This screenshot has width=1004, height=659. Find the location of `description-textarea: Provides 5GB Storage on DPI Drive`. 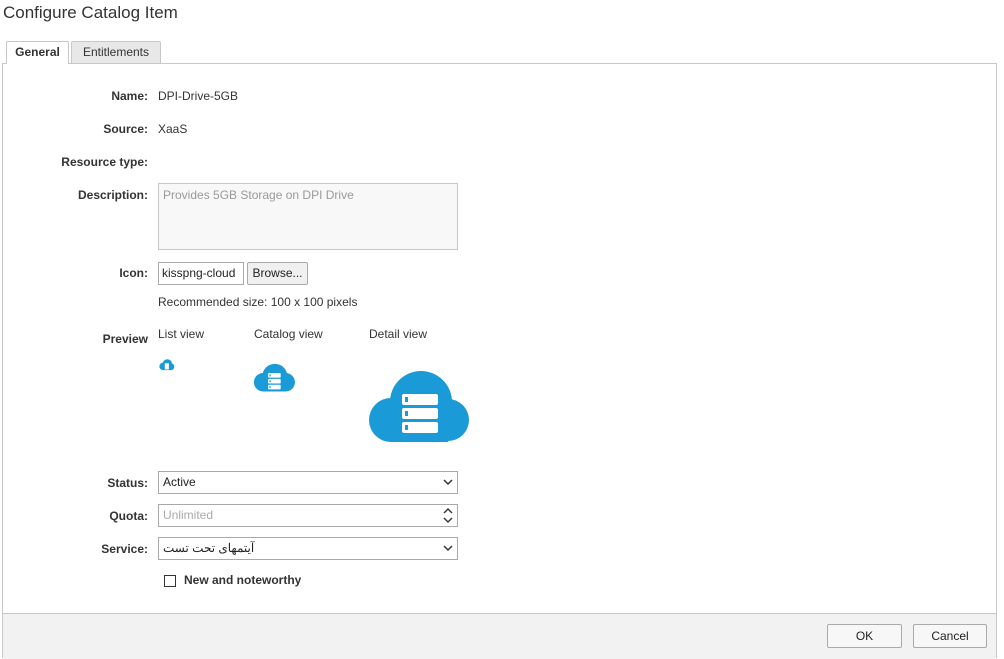

description-textarea: Provides 5GB Storage on DPI Drive is located at coordinates (308, 216).